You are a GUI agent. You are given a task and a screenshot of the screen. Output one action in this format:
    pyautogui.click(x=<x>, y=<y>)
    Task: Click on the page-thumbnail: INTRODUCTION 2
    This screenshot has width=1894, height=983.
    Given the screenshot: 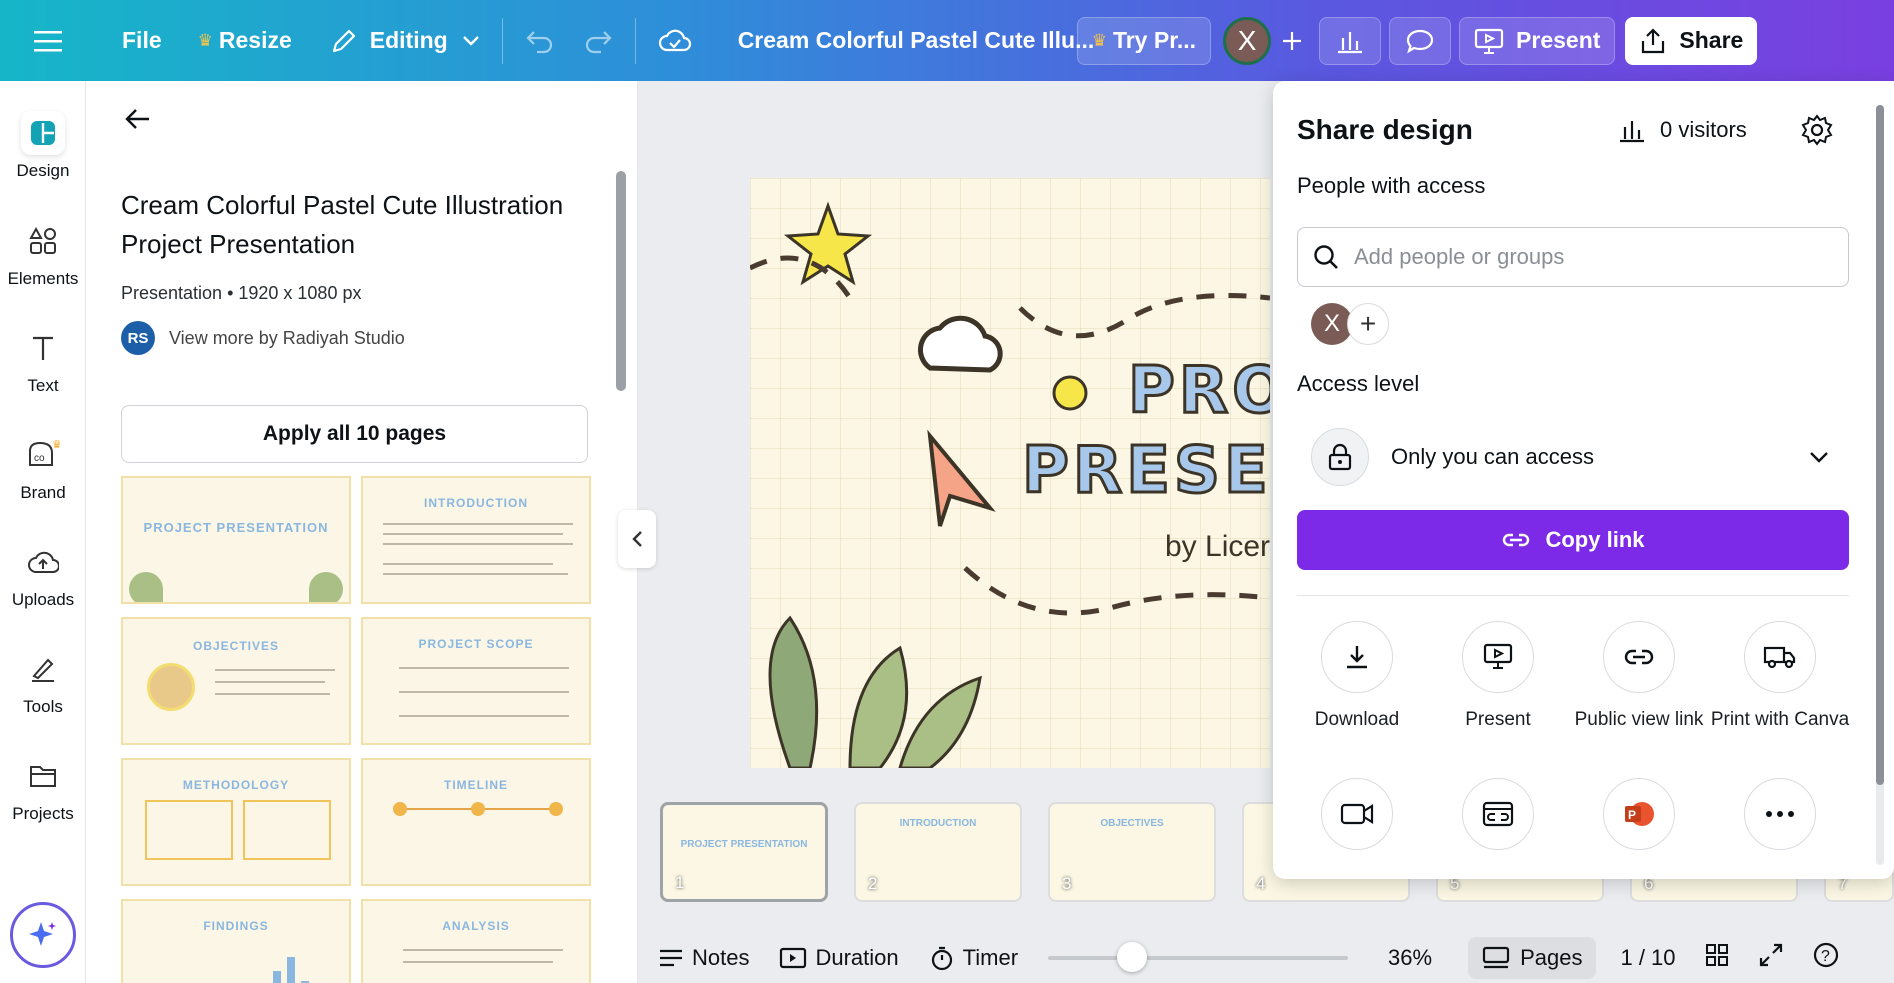 What is the action you would take?
    pyautogui.click(x=938, y=852)
    